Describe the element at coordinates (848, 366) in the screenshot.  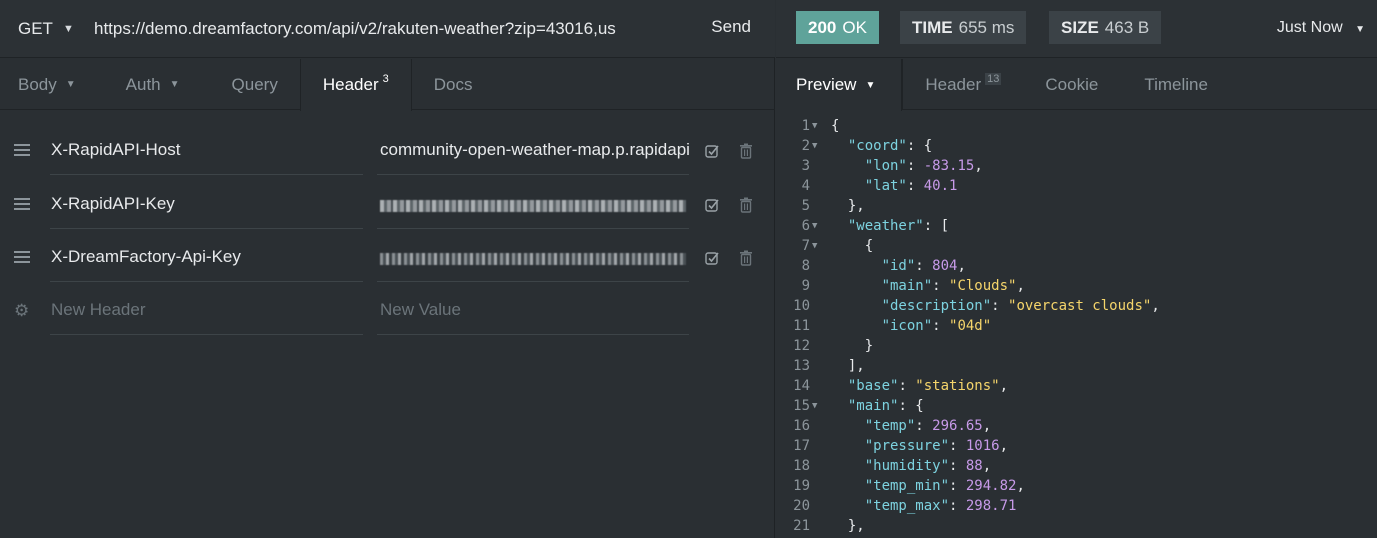
I see `code-text: ],` at that location.